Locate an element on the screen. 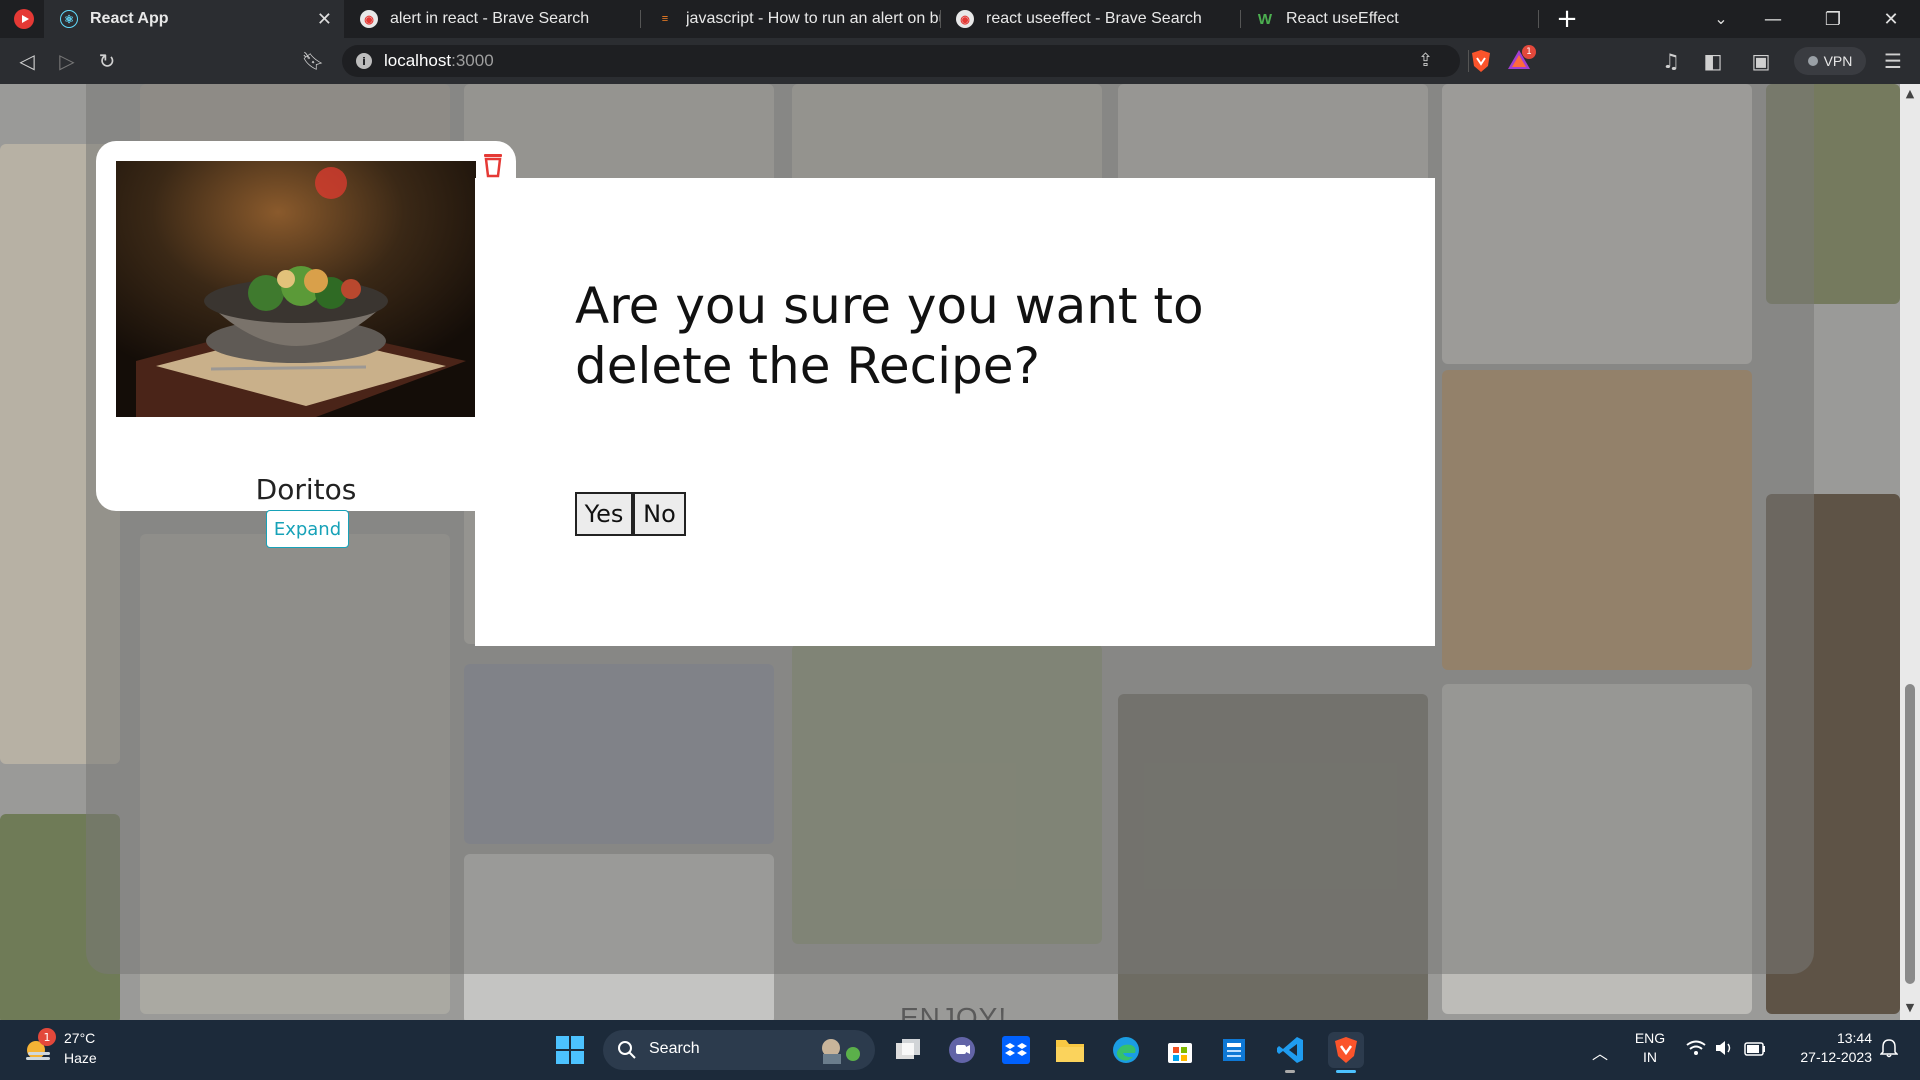  footer-text: ENJOY! is located at coordinates (954, 1011).